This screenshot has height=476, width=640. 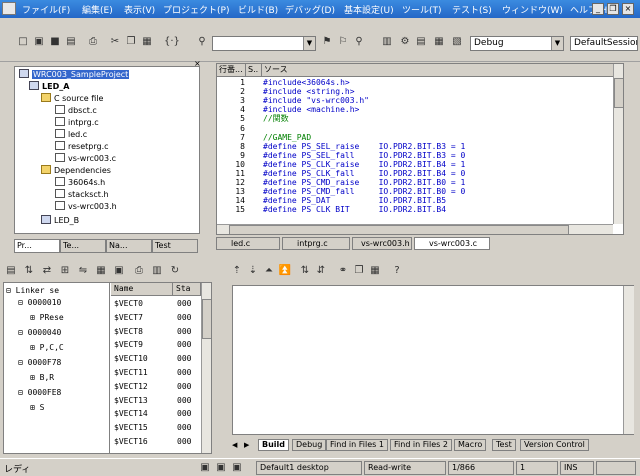 What do you see at coordinates (39, 42) in the screenshot?
I see `open-folder-icon: ▣` at bounding box center [39, 42].